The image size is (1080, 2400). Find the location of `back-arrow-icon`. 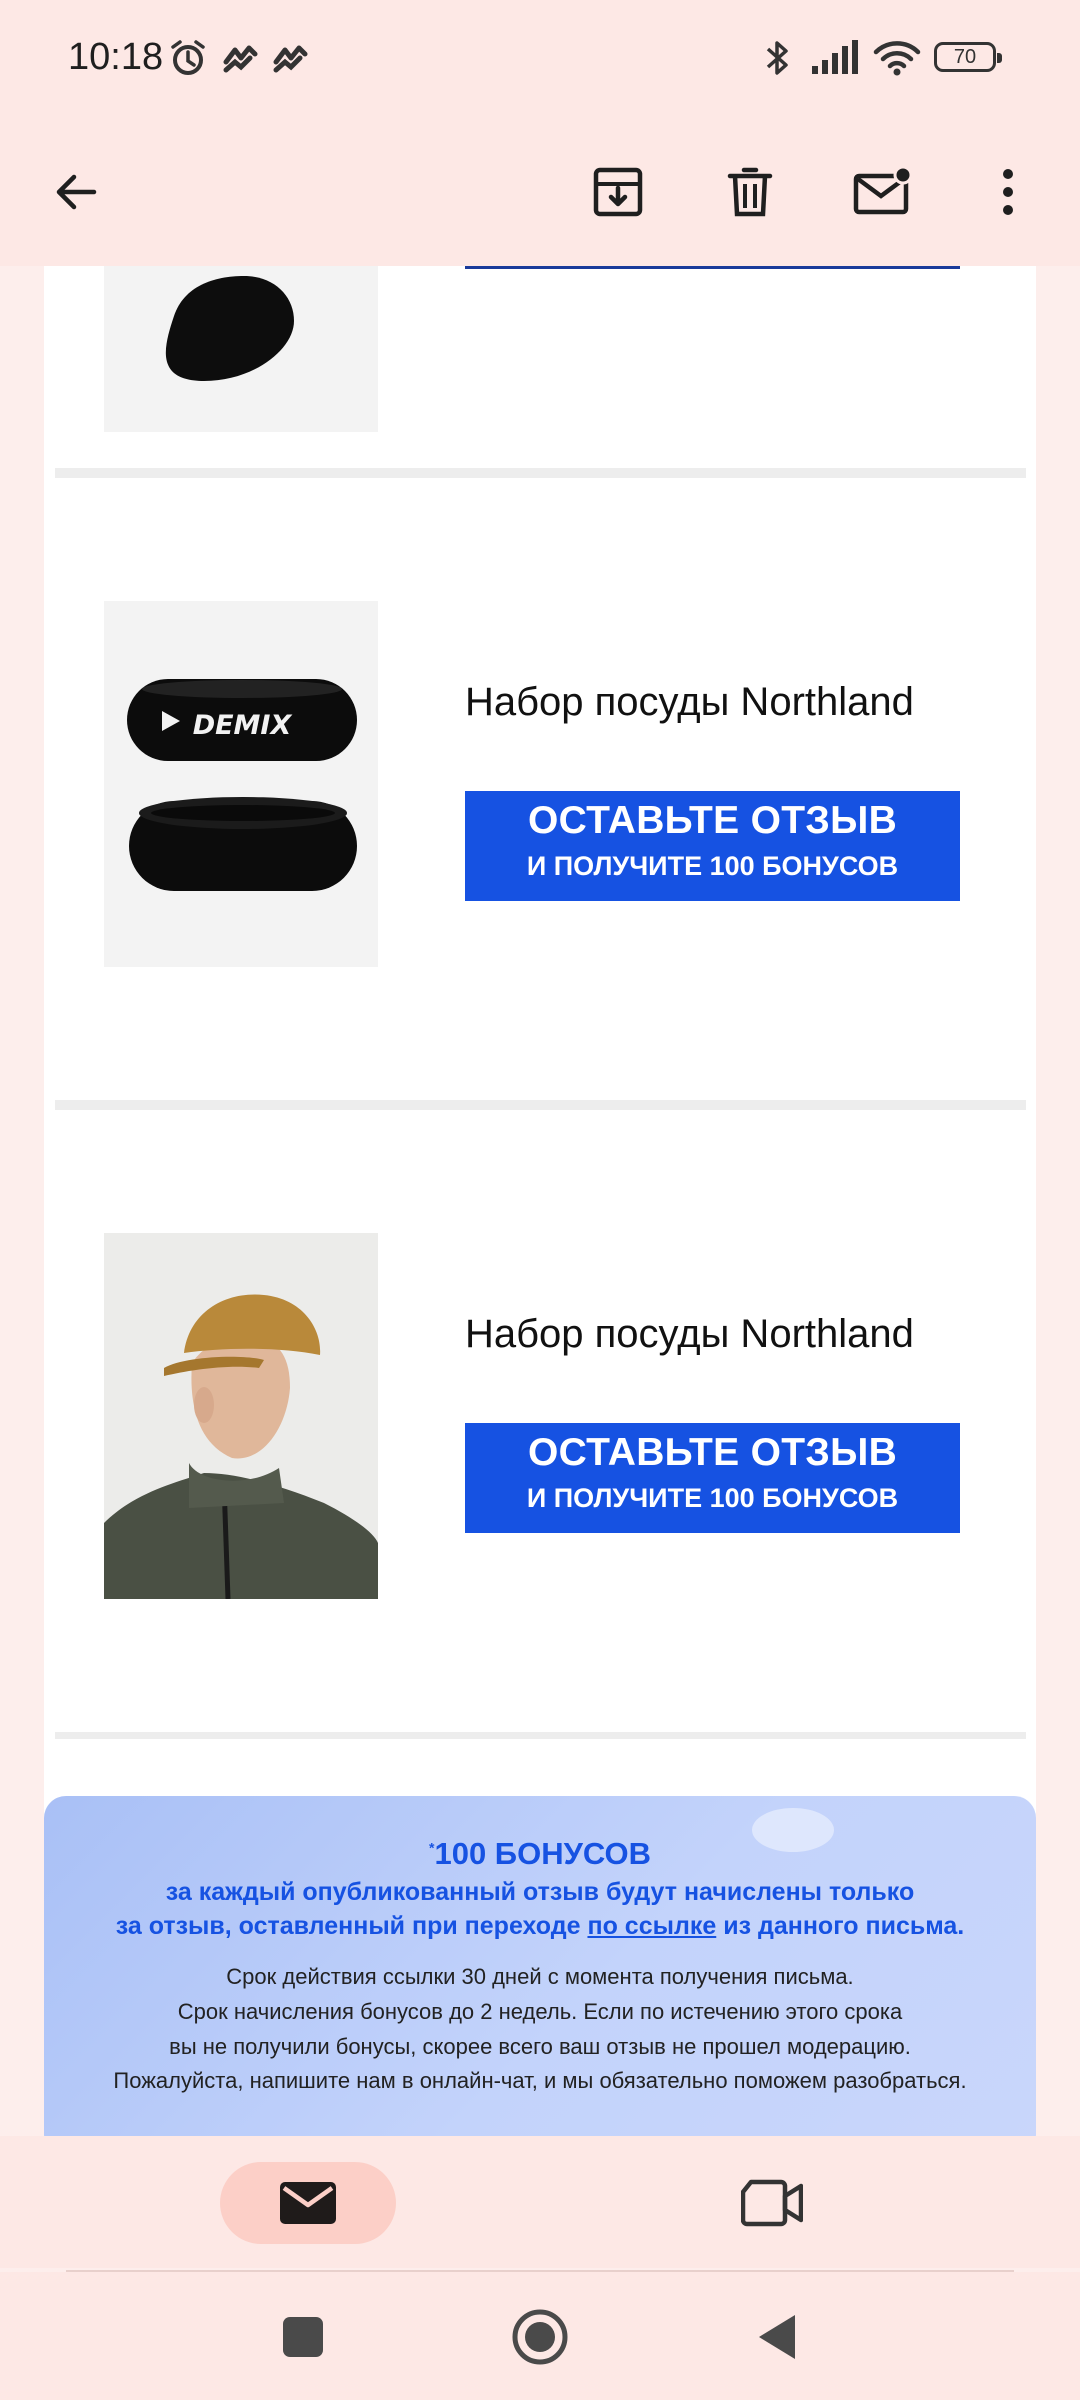

back-arrow-icon is located at coordinates (76, 192).